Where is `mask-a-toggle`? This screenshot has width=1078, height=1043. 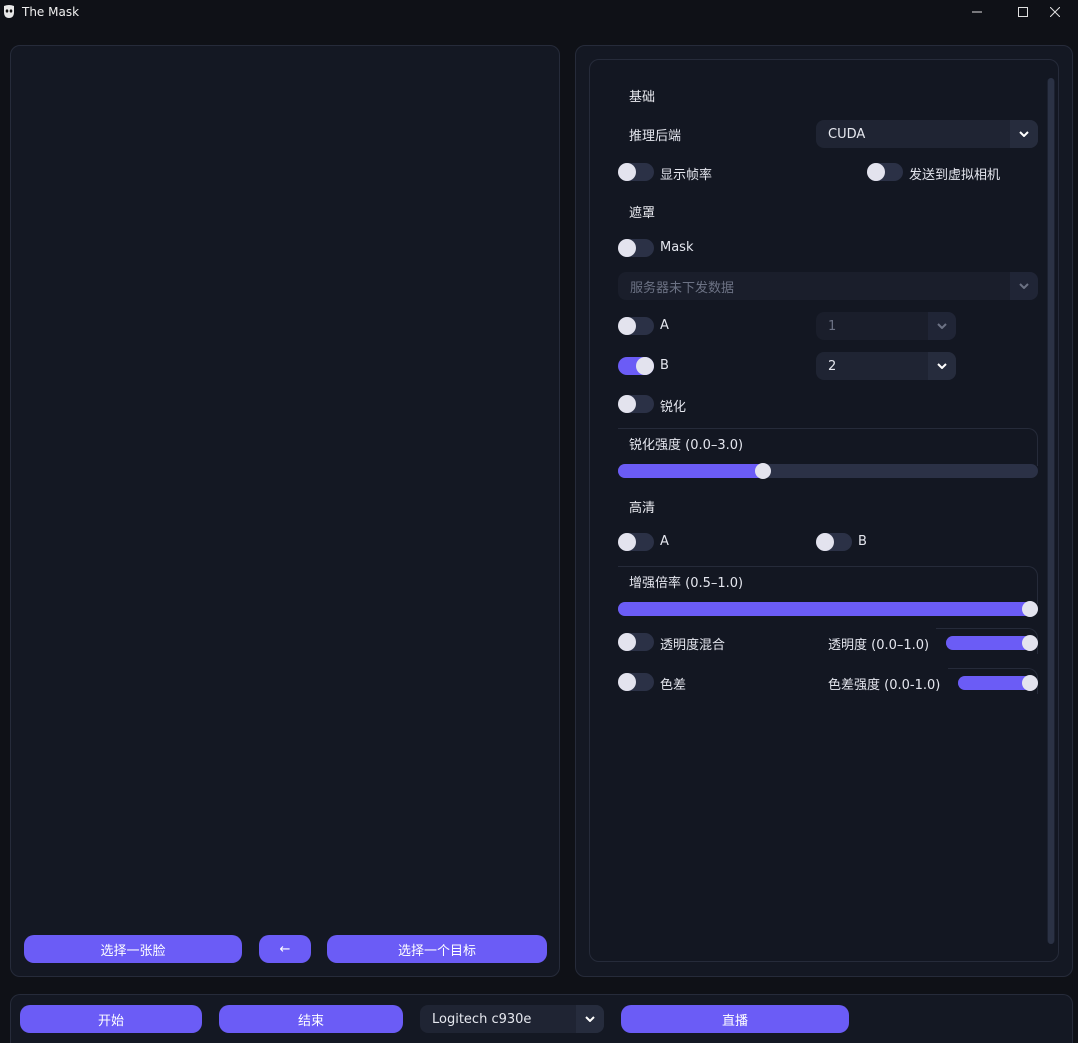 mask-a-toggle is located at coordinates (636, 326).